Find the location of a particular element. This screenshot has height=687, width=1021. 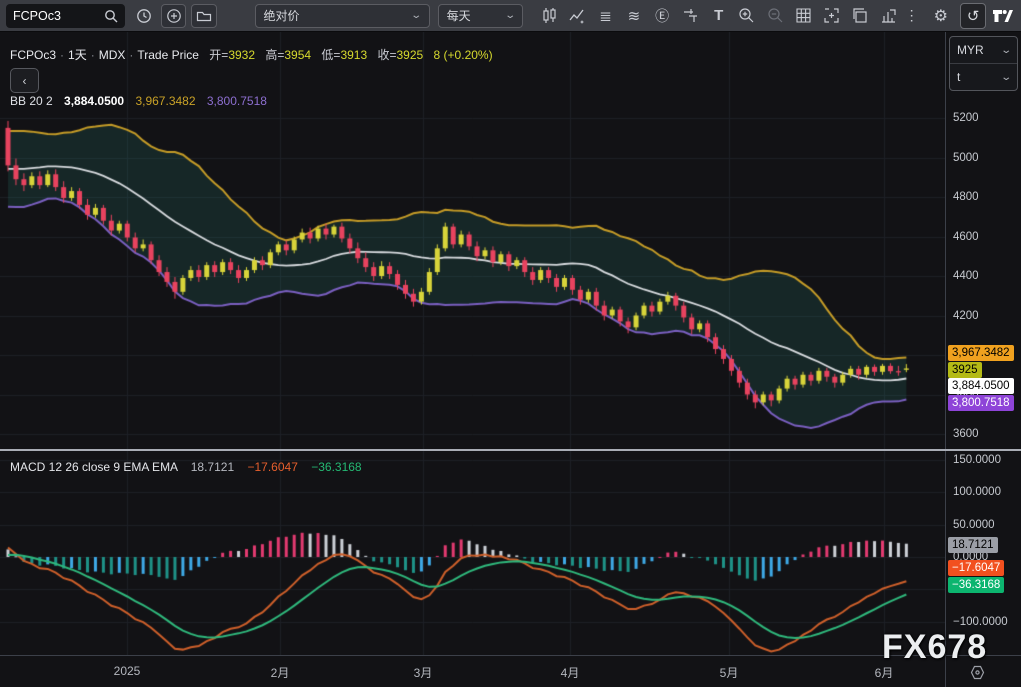

bb-basis-value: 3,884.0500 is located at coordinates (94, 101).